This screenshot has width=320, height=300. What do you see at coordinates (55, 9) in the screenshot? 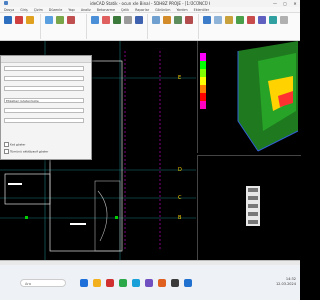
I see `tab-edit: Düzenle` at bounding box center [55, 9].